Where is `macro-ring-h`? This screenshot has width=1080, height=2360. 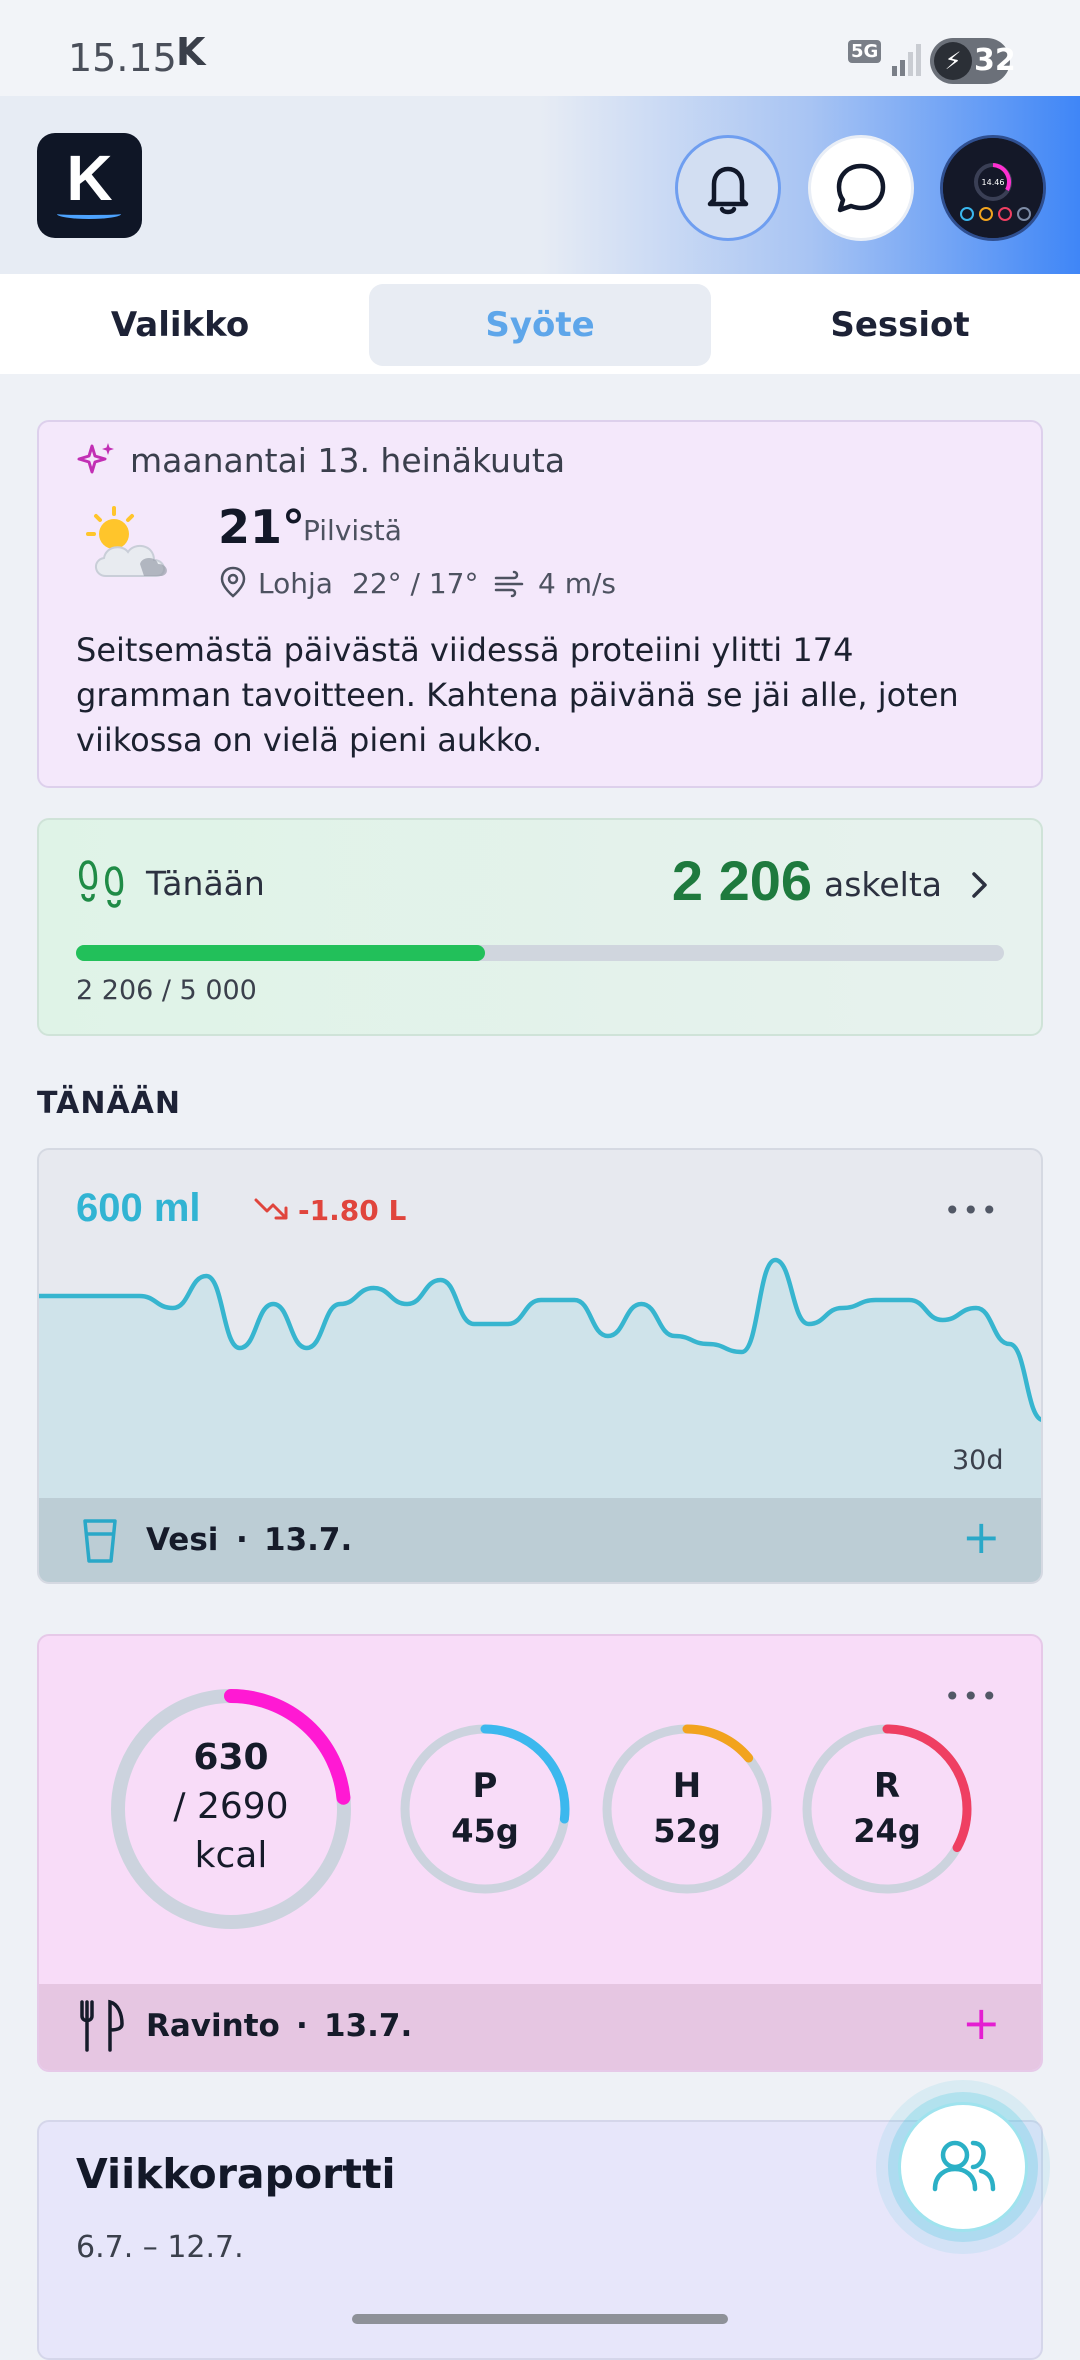
macro-ring-h is located at coordinates (687, 1809).